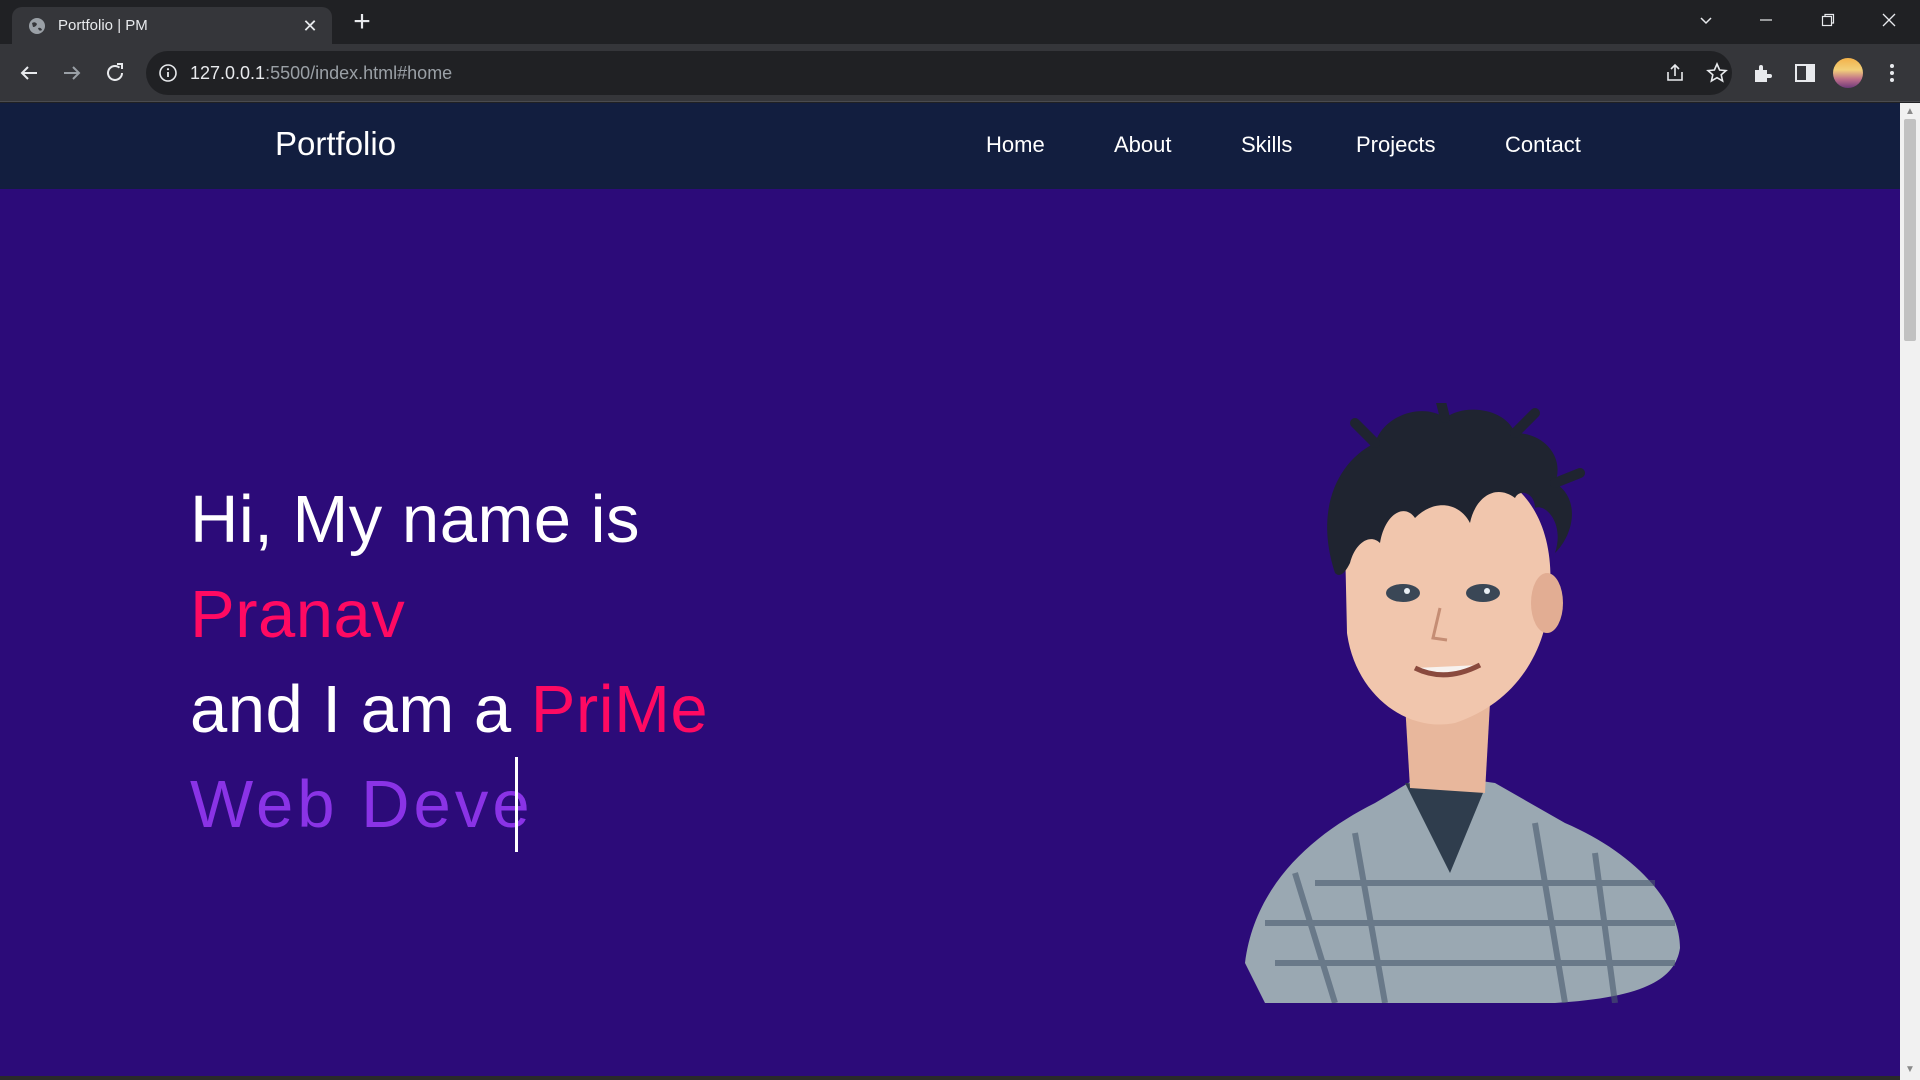  Describe the element at coordinates (415, 519) in the screenshot. I see `hero-greeting: Hi, My name is` at that location.